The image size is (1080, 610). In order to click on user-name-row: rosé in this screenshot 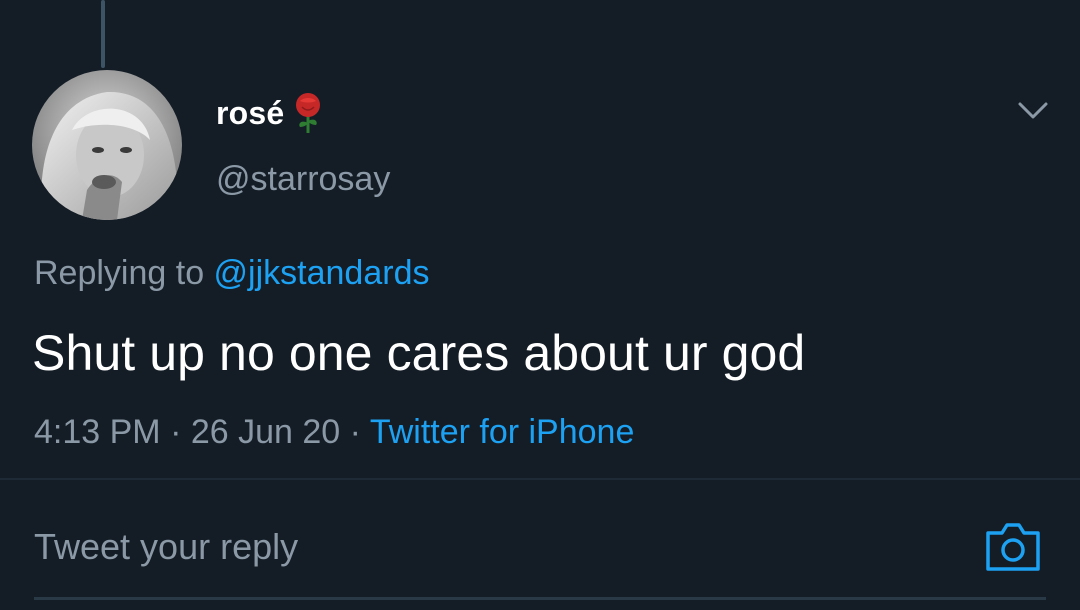, I will do `click(272, 113)`.